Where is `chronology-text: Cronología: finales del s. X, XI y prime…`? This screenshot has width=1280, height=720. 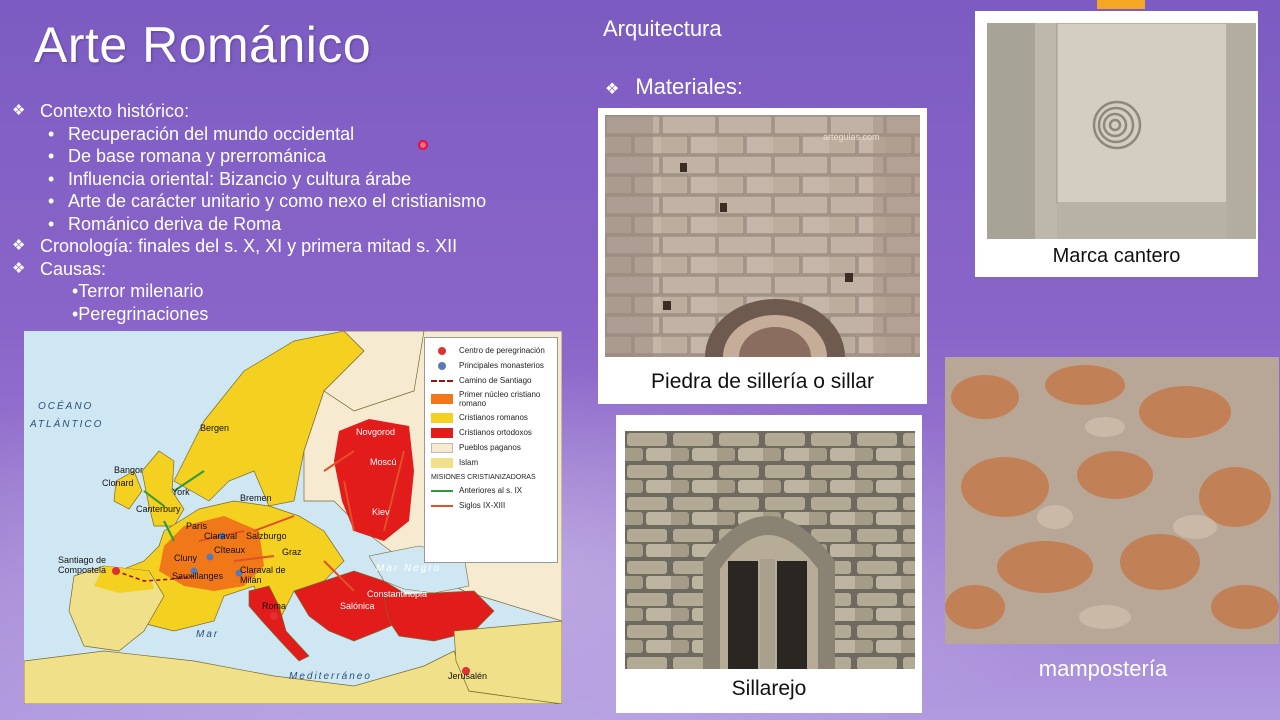 chronology-text: Cronología: finales del s. X, XI y prime… is located at coordinates (249, 246).